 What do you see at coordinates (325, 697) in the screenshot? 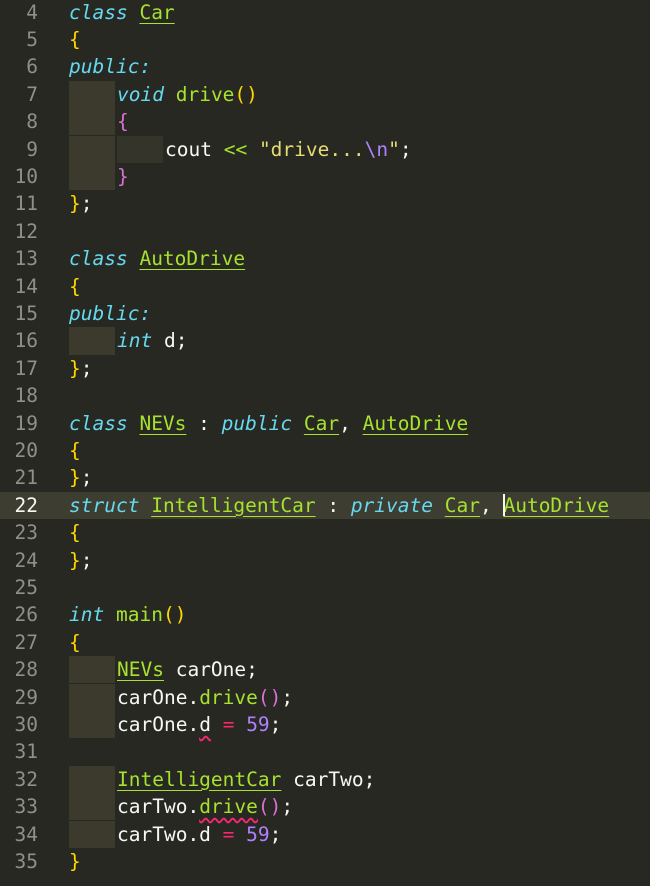
I see `code-line-29: 29 carOne.drive();` at bounding box center [325, 697].